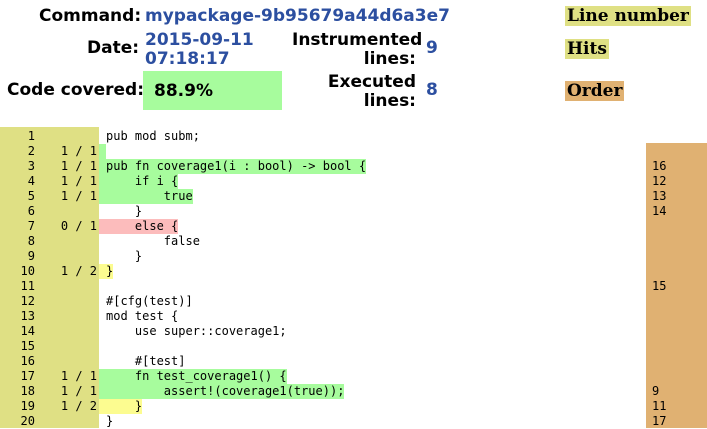 Image resolution: width=707 pixels, height=429 pixels. I want to click on line-number: 18, so click(27, 391).